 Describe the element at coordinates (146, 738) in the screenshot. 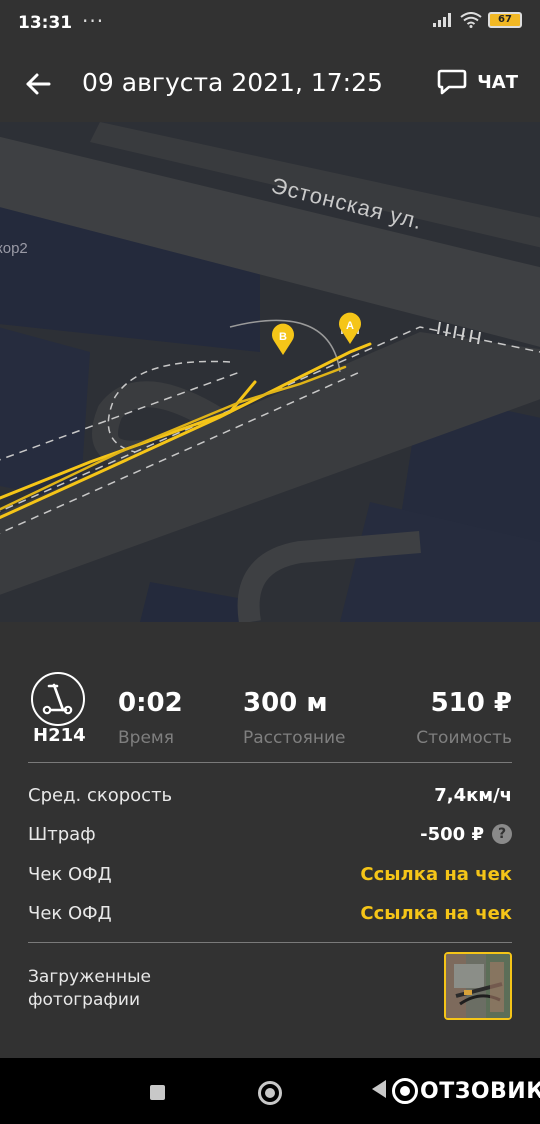

I see `duration-label: Время` at that location.